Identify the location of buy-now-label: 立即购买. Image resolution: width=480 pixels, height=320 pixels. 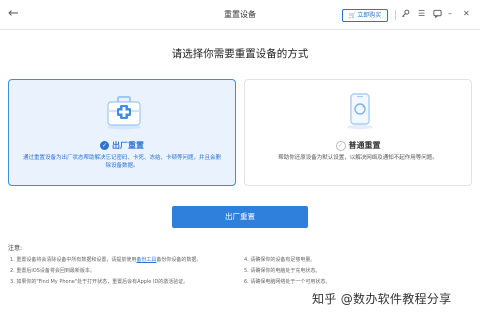
(369, 15).